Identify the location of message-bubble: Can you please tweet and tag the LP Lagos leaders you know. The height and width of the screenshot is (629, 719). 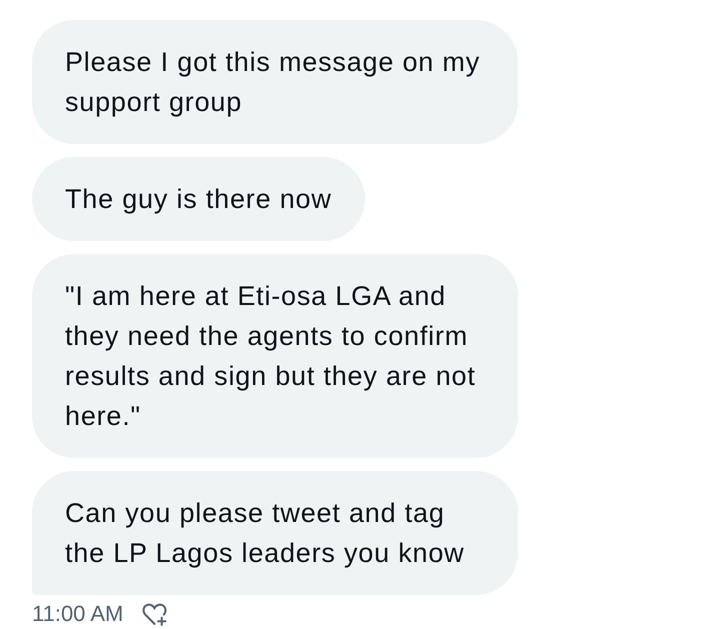
(275, 533).